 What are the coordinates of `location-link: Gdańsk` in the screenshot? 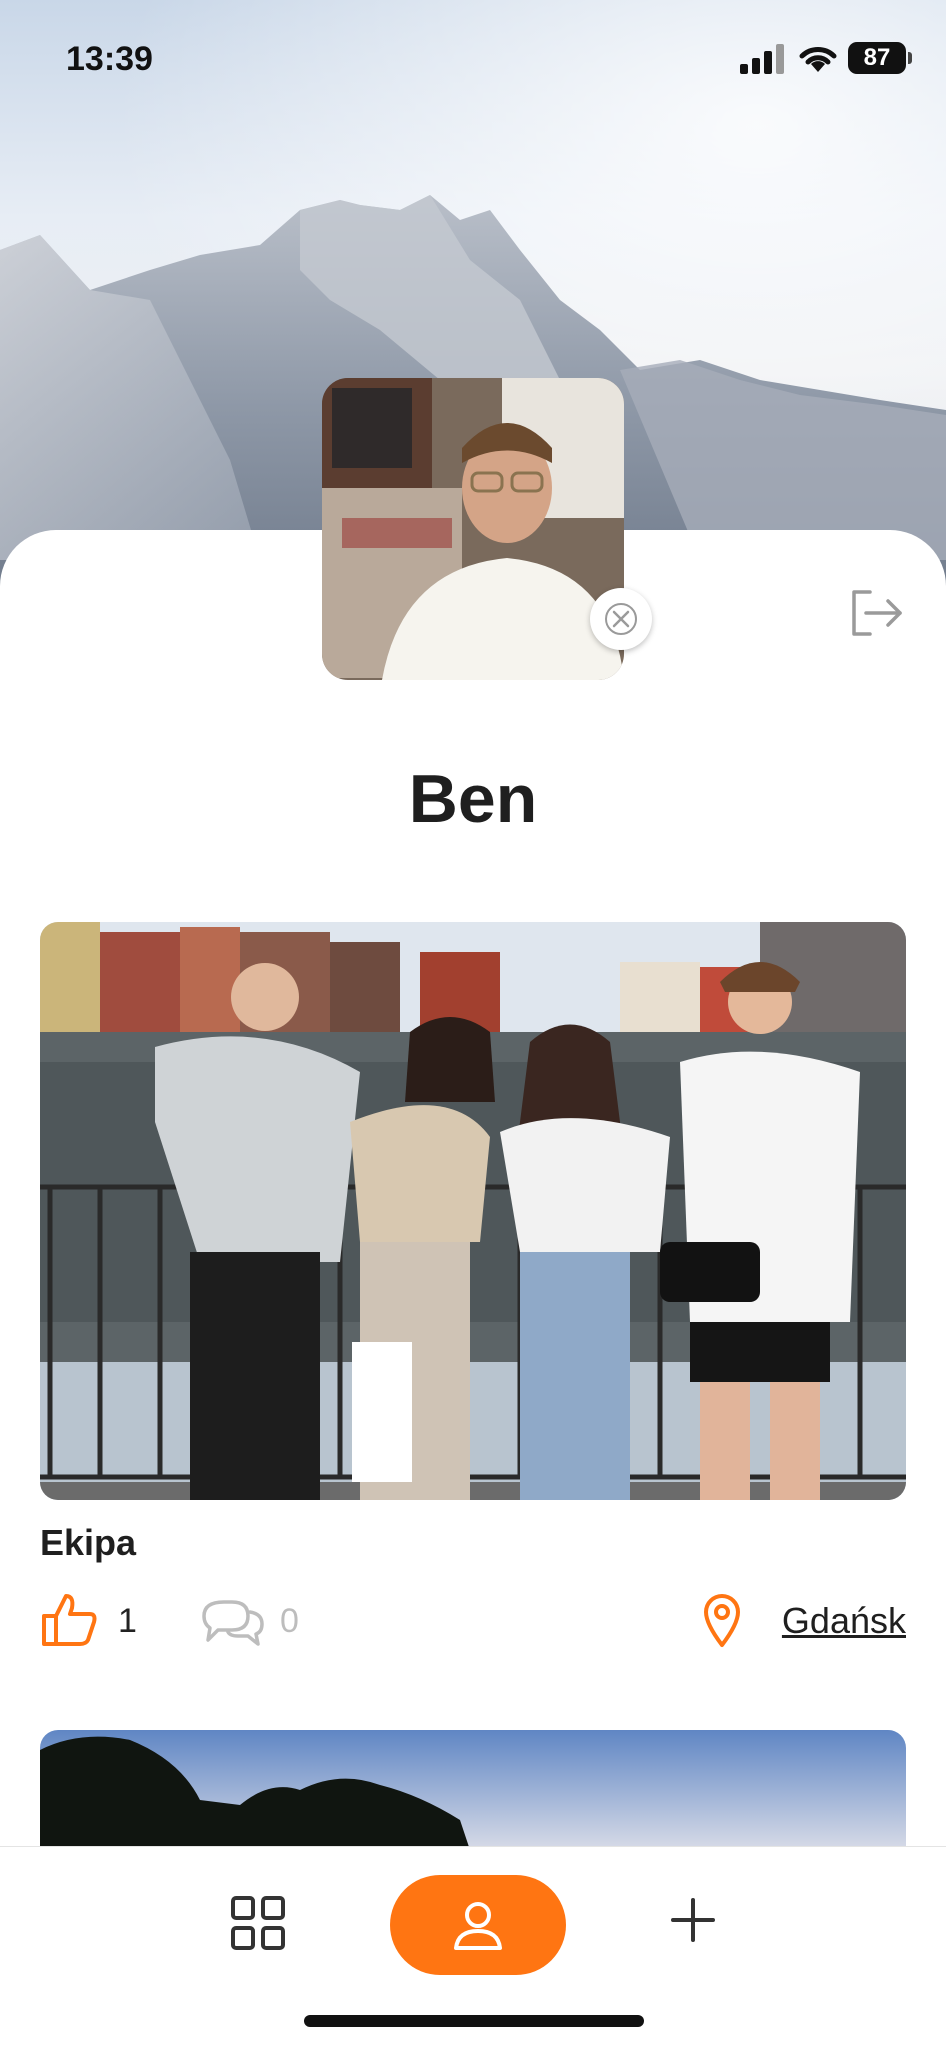 It's located at (844, 1621).